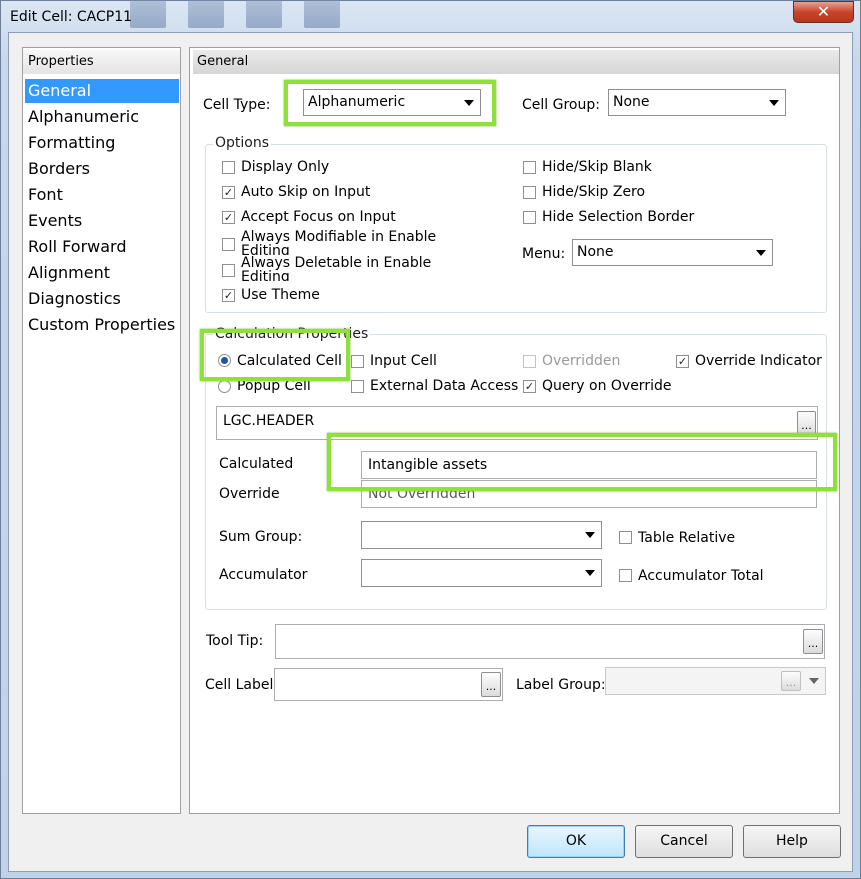  What do you see at coordinates (228, 167) in the screenshot?
I see `display-only-checkbox` at bounding box center [228, 167].